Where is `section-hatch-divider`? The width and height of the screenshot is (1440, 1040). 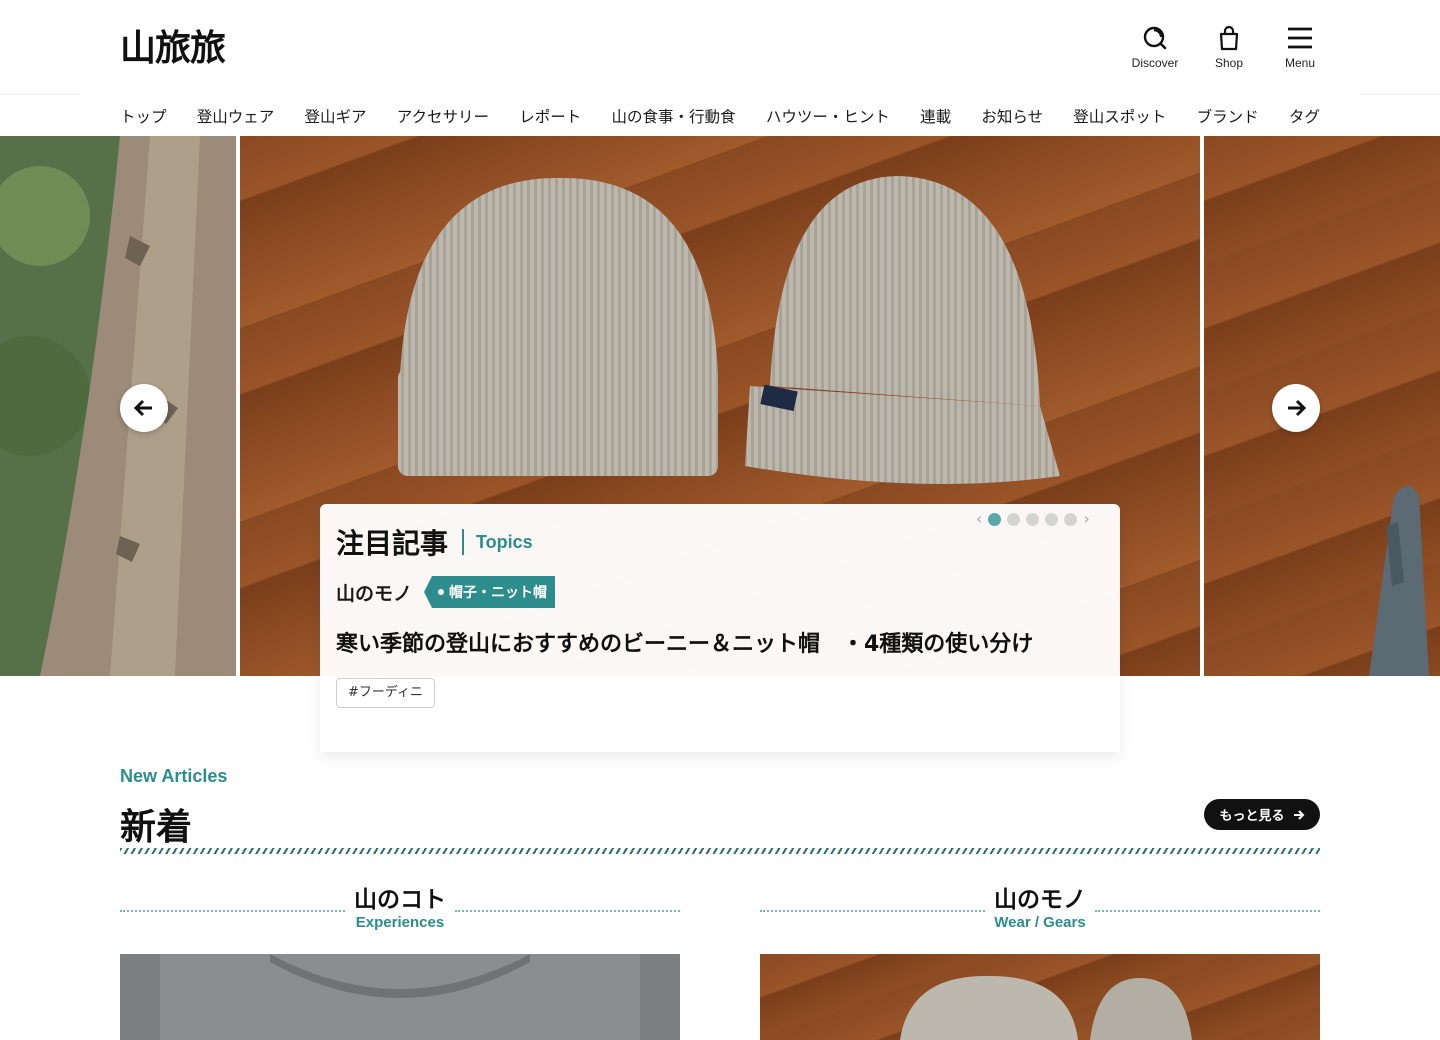 section-hatch-divider is located at coordinates (720, 851).